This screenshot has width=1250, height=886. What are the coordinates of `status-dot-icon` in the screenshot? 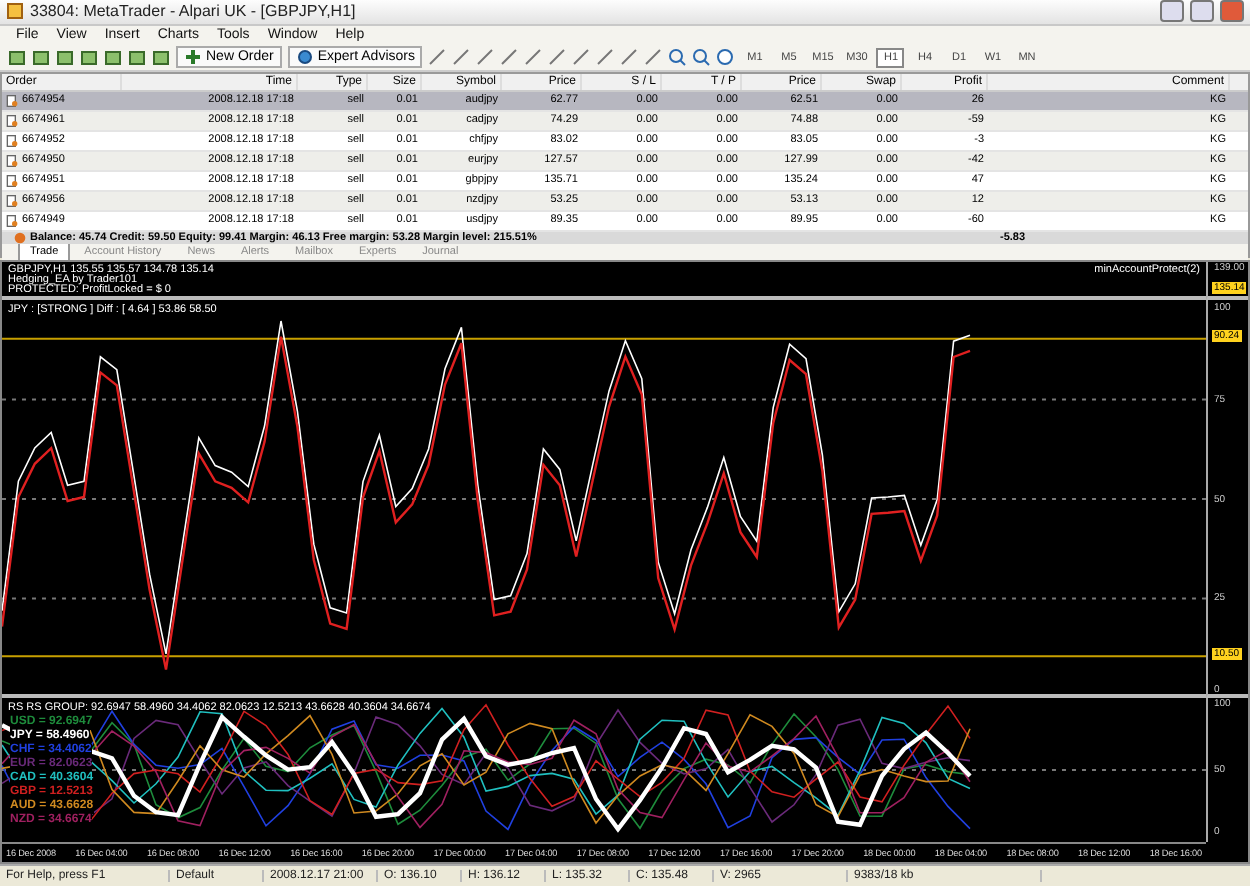 It's located at (20, 237).